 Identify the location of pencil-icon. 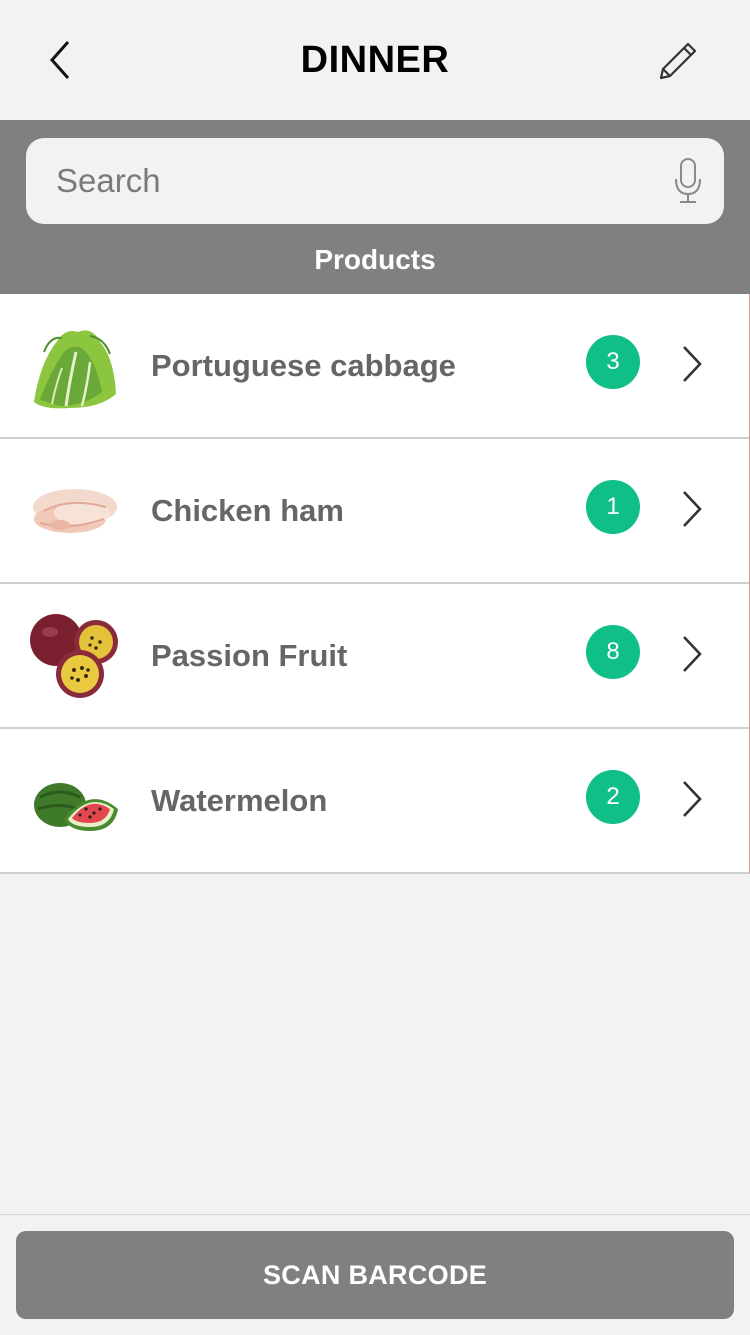
(678, 61).